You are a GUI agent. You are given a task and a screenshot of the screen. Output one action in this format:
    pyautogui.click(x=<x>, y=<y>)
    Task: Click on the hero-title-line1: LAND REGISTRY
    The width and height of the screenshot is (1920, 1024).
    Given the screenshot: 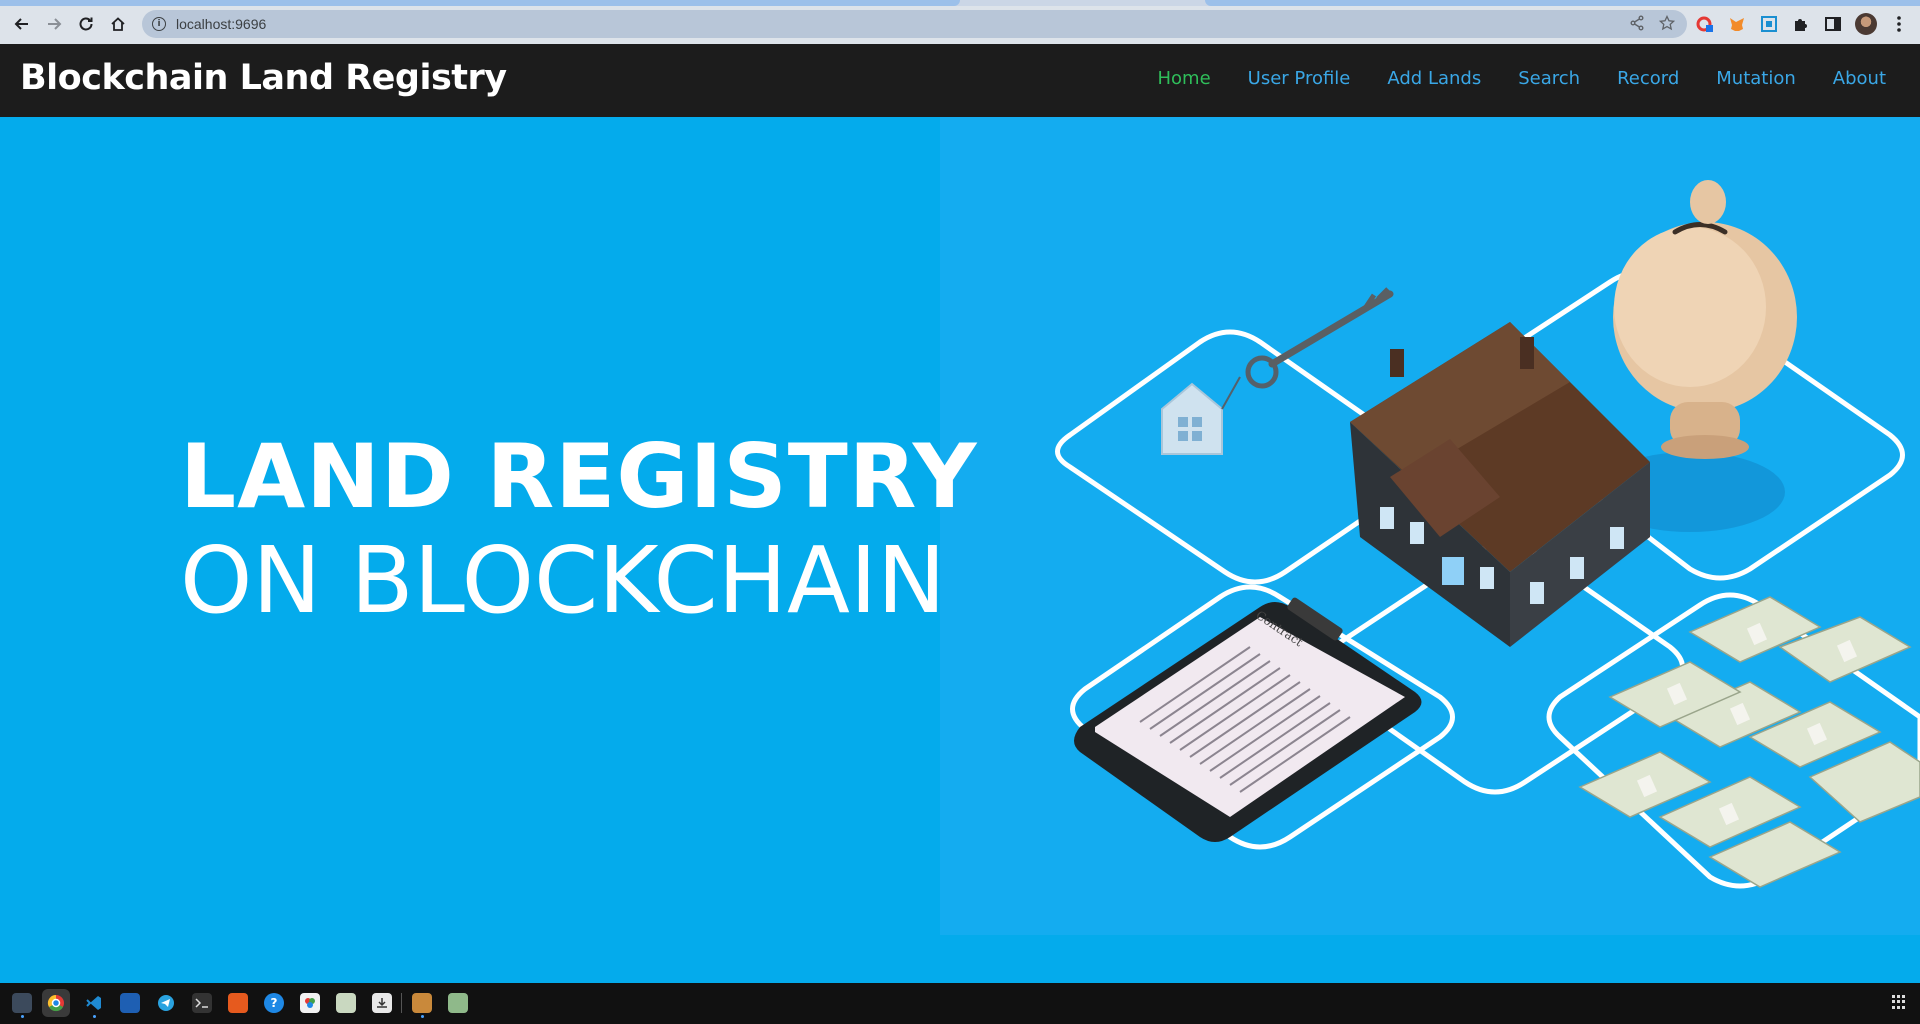 What is the action you would take?
    pyautogui.click(x=579, y=476)
    